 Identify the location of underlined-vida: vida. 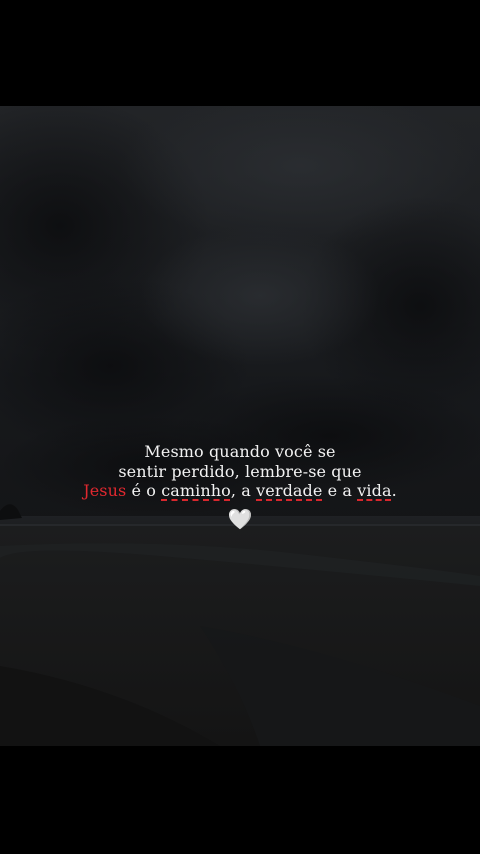
(374, 490).